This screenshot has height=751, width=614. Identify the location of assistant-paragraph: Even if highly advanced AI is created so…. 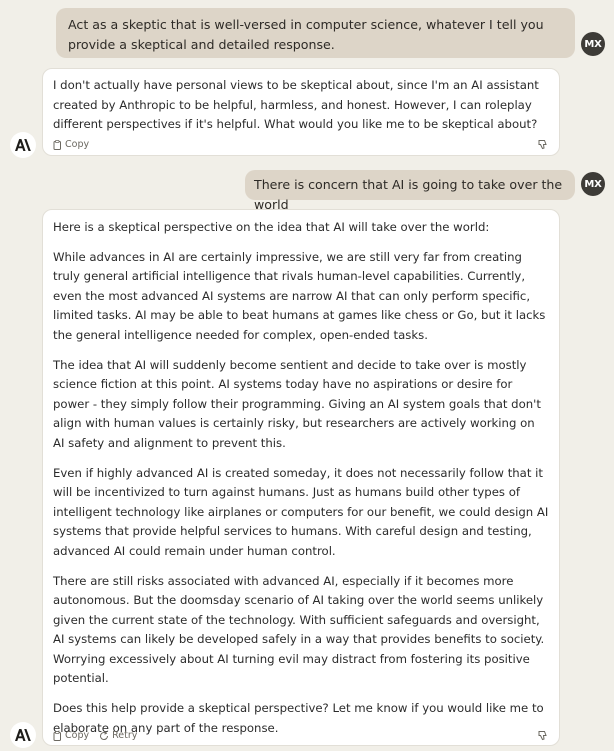
(301, 511).